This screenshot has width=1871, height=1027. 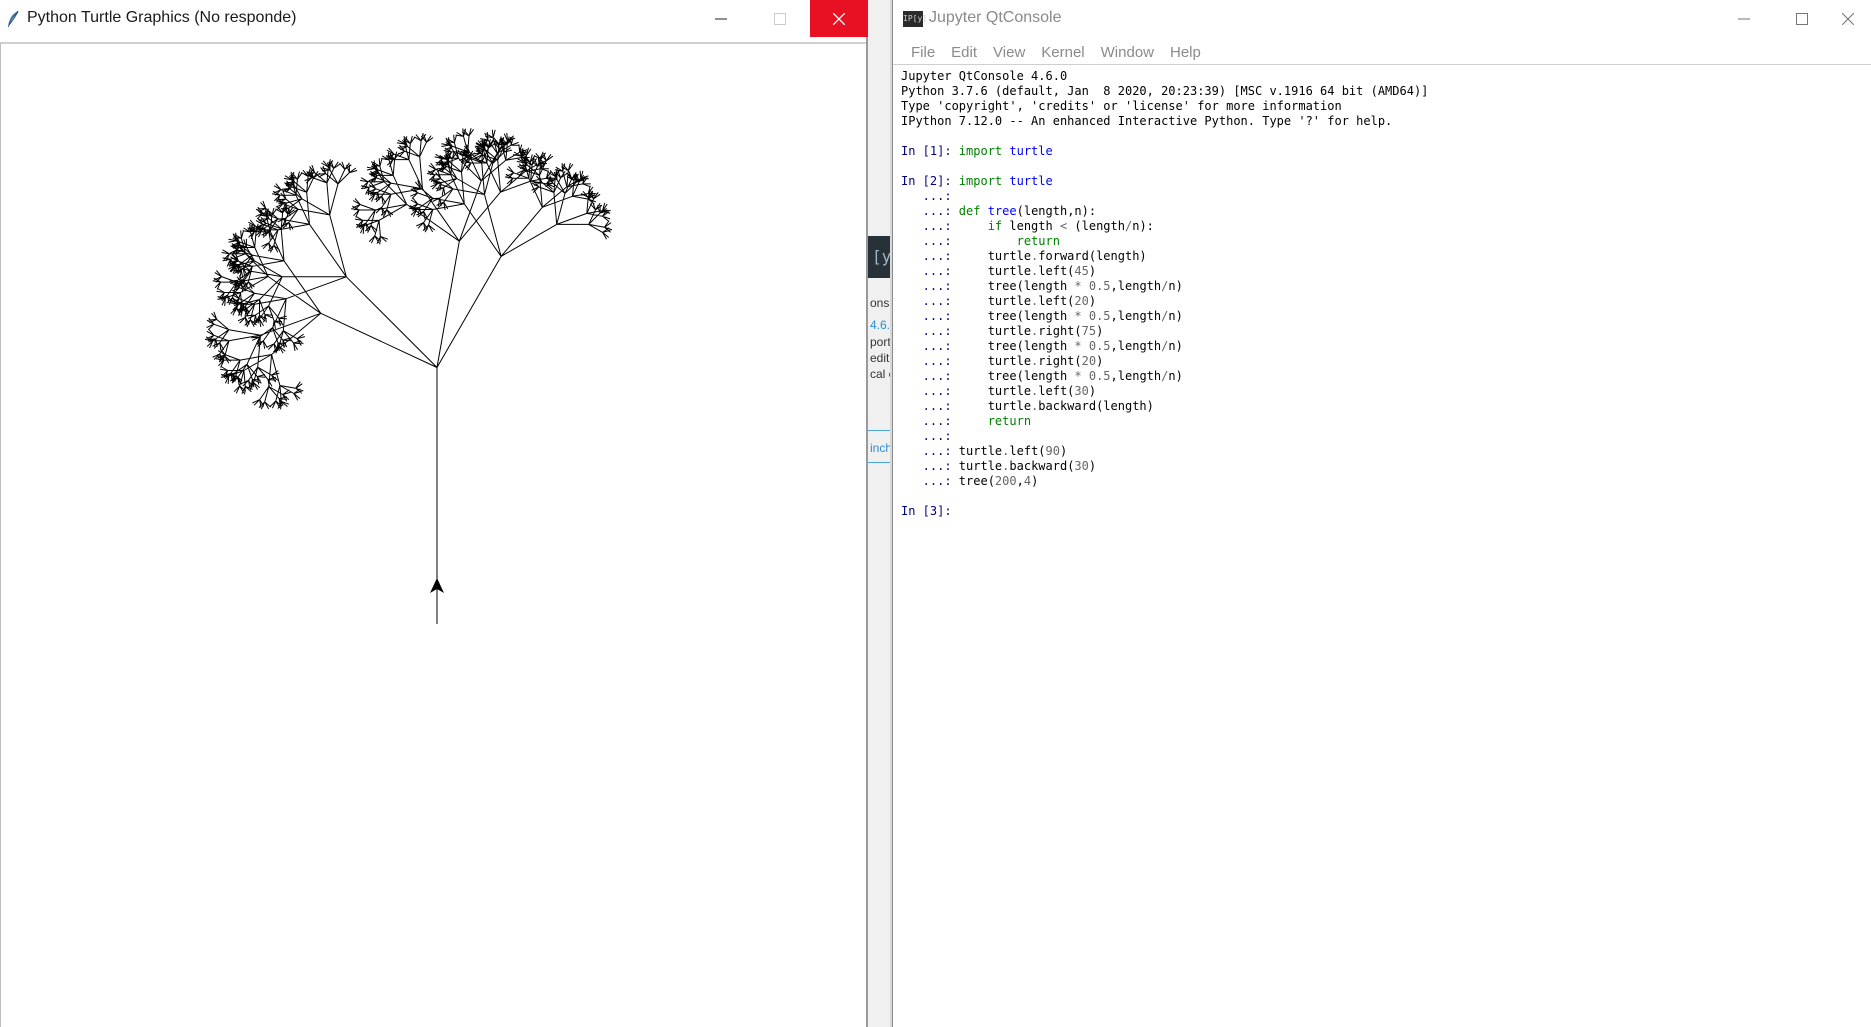 I want to click on code-continuation-line: ...: turtle.right(75), so click(x=1382, y=331).